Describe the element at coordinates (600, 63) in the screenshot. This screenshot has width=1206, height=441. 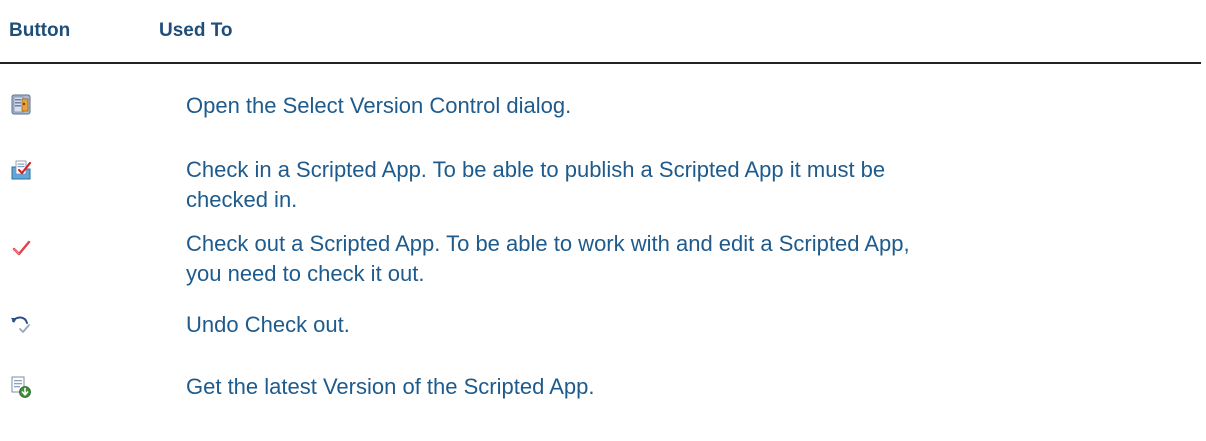
I see `header-divider` at that location.